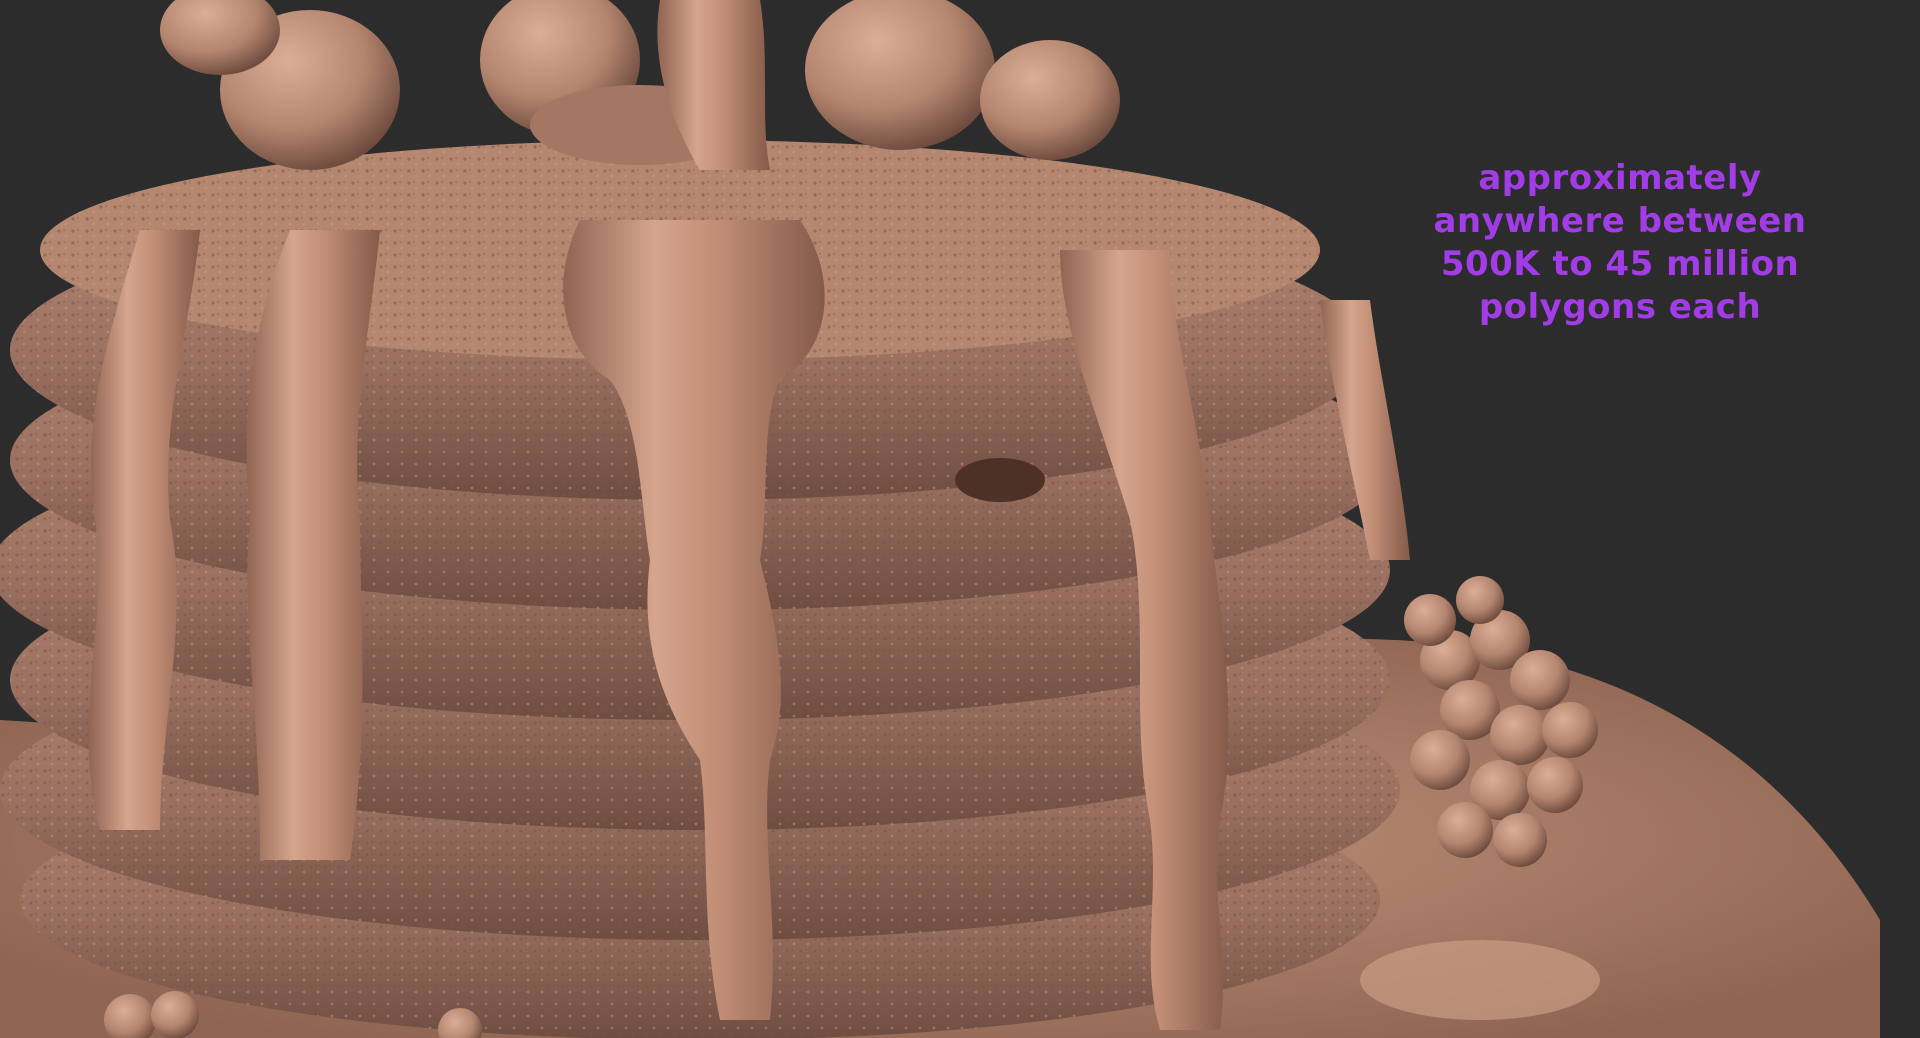 The image size is (1920, 1038). Describe the element at coordinates (1620, 178) in the screenshot. I see `caption-line-1: approximately` at that location.